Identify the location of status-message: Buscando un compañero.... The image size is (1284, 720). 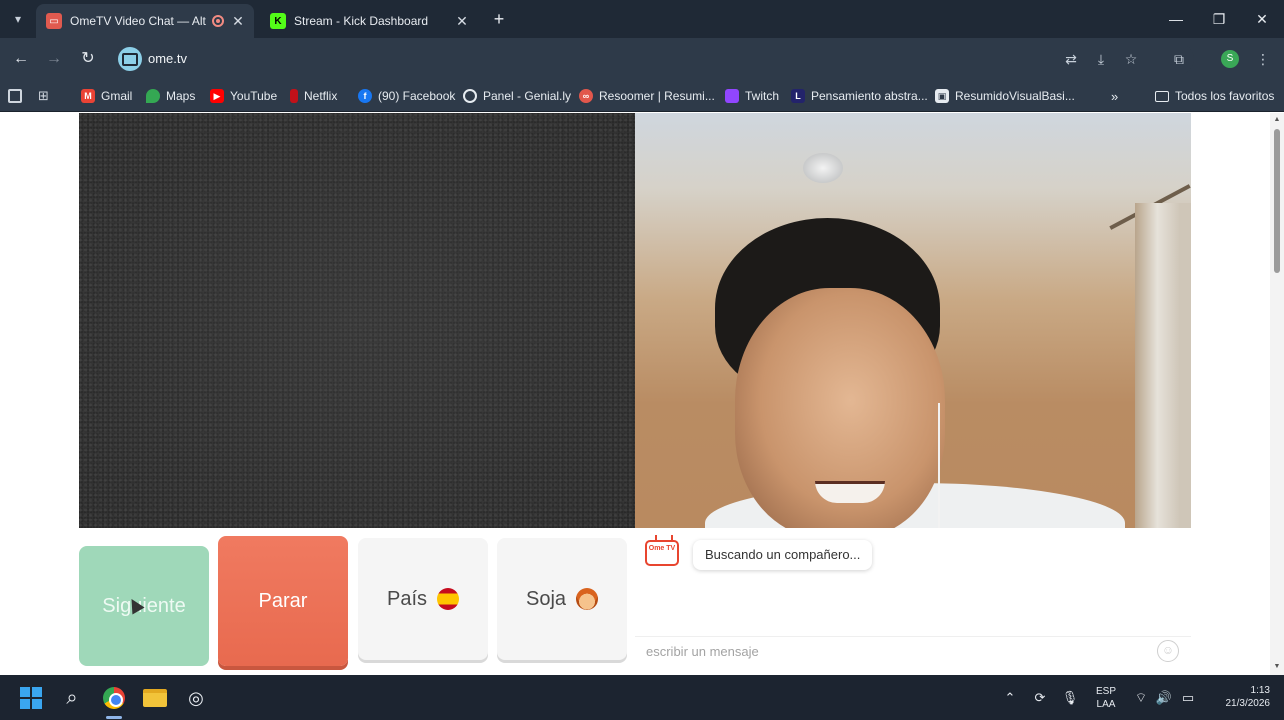
(783, 555).